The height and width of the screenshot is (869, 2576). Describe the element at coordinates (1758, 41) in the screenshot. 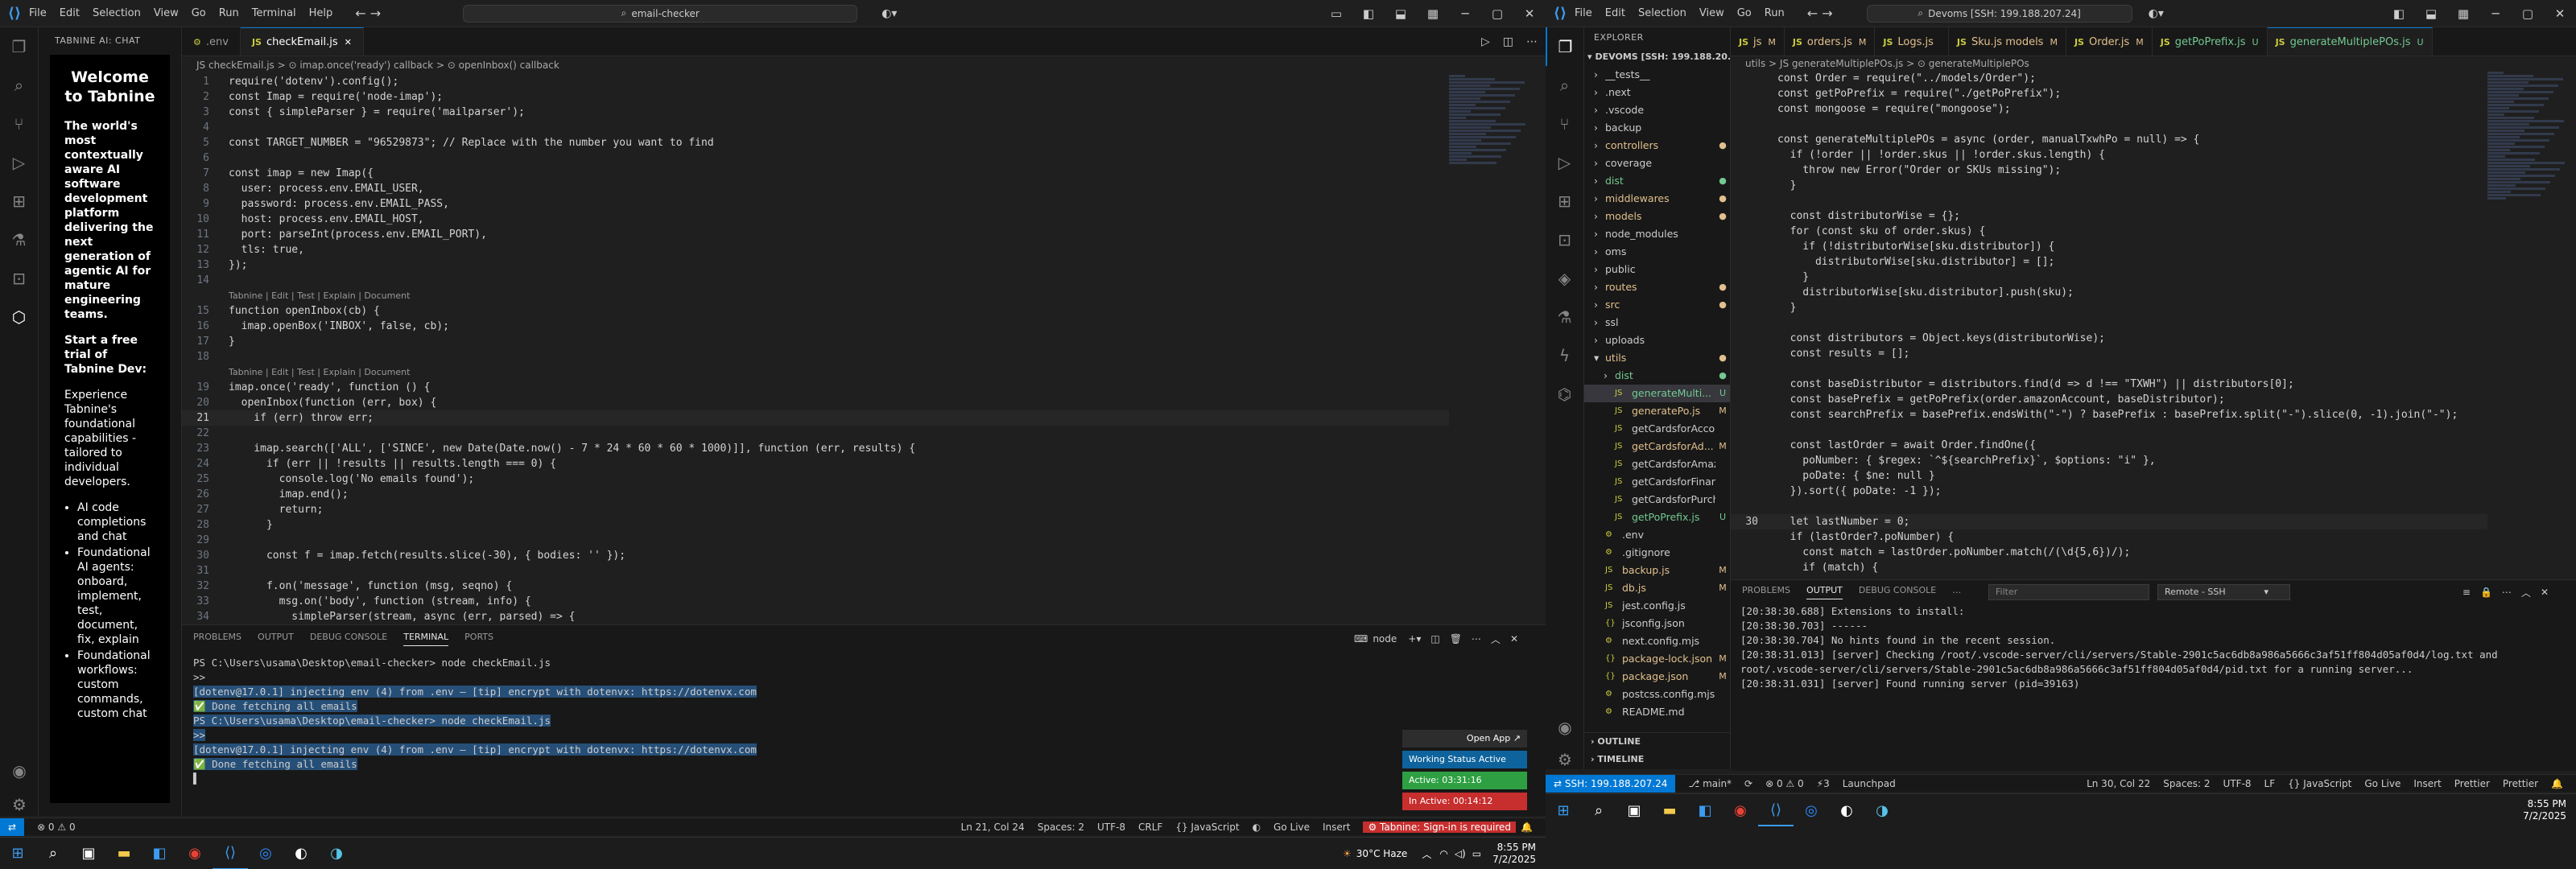

I see `tab-js: JS js M` at that location.